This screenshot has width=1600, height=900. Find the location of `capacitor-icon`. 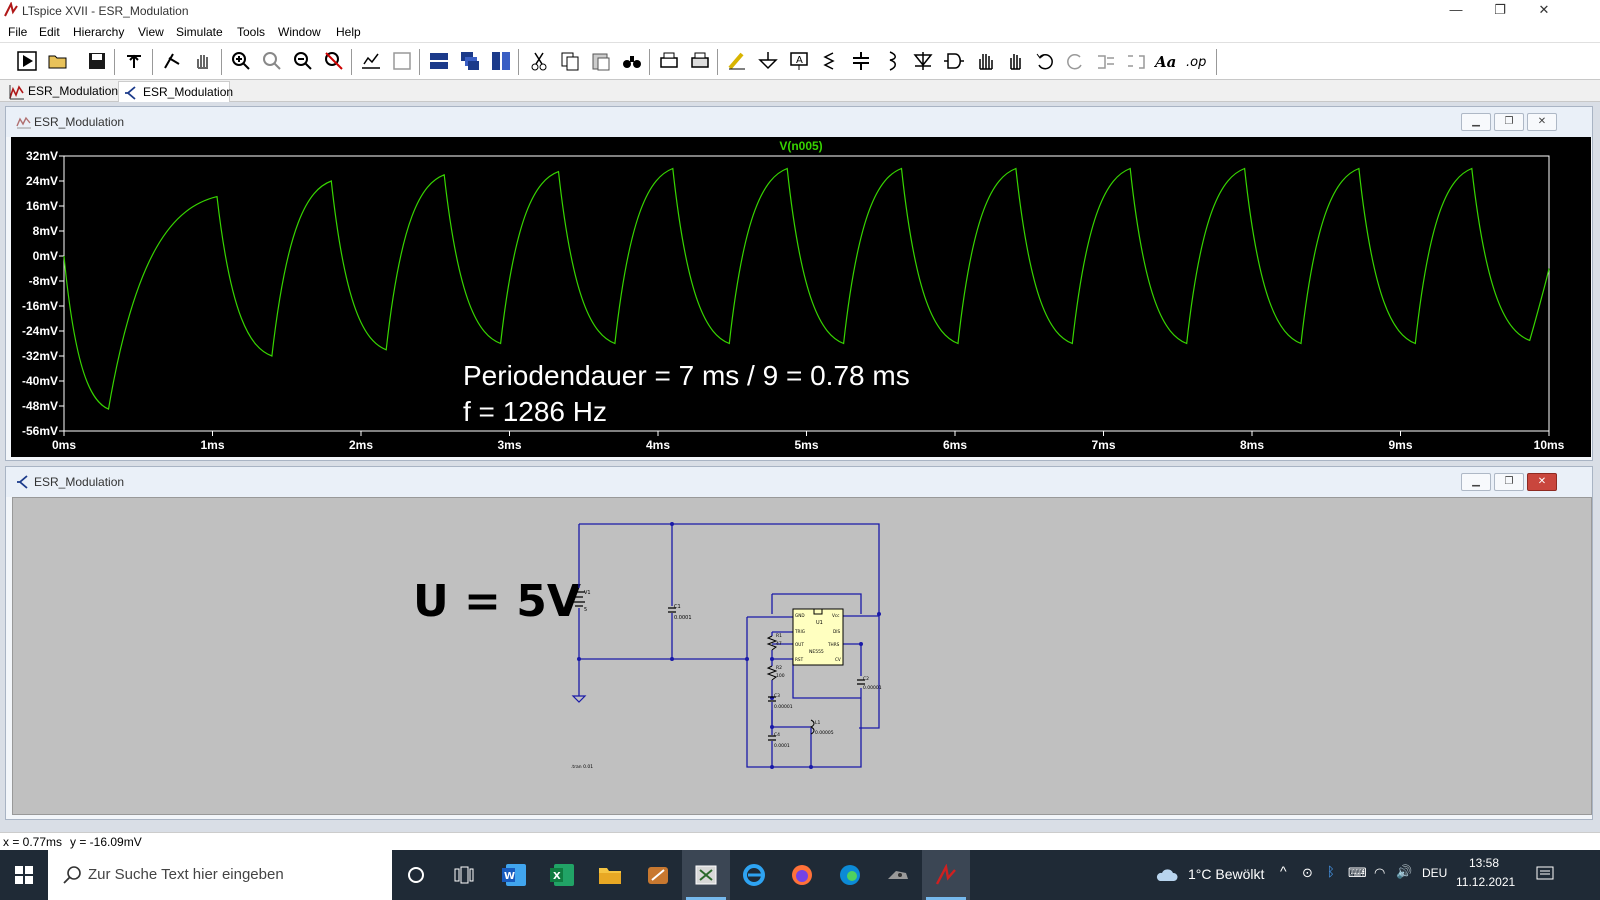

capacitor-icon is located at coordinates (861, 61).